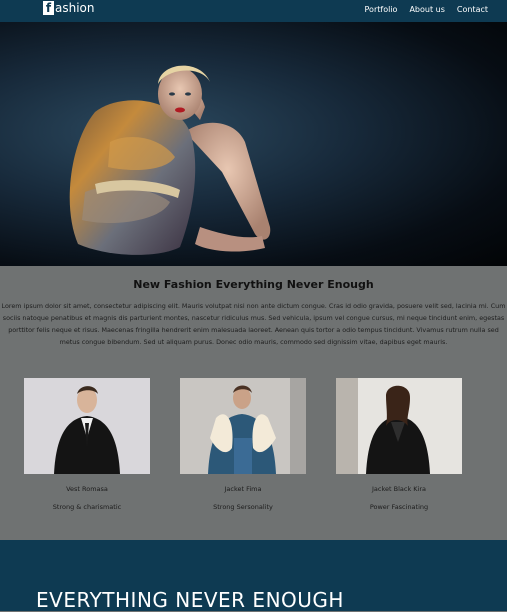 This screenshot has height=612, width=507. Describe the element at coordinates (75, 8) in the screenshot. I see `logo-text: ashion` at that location.